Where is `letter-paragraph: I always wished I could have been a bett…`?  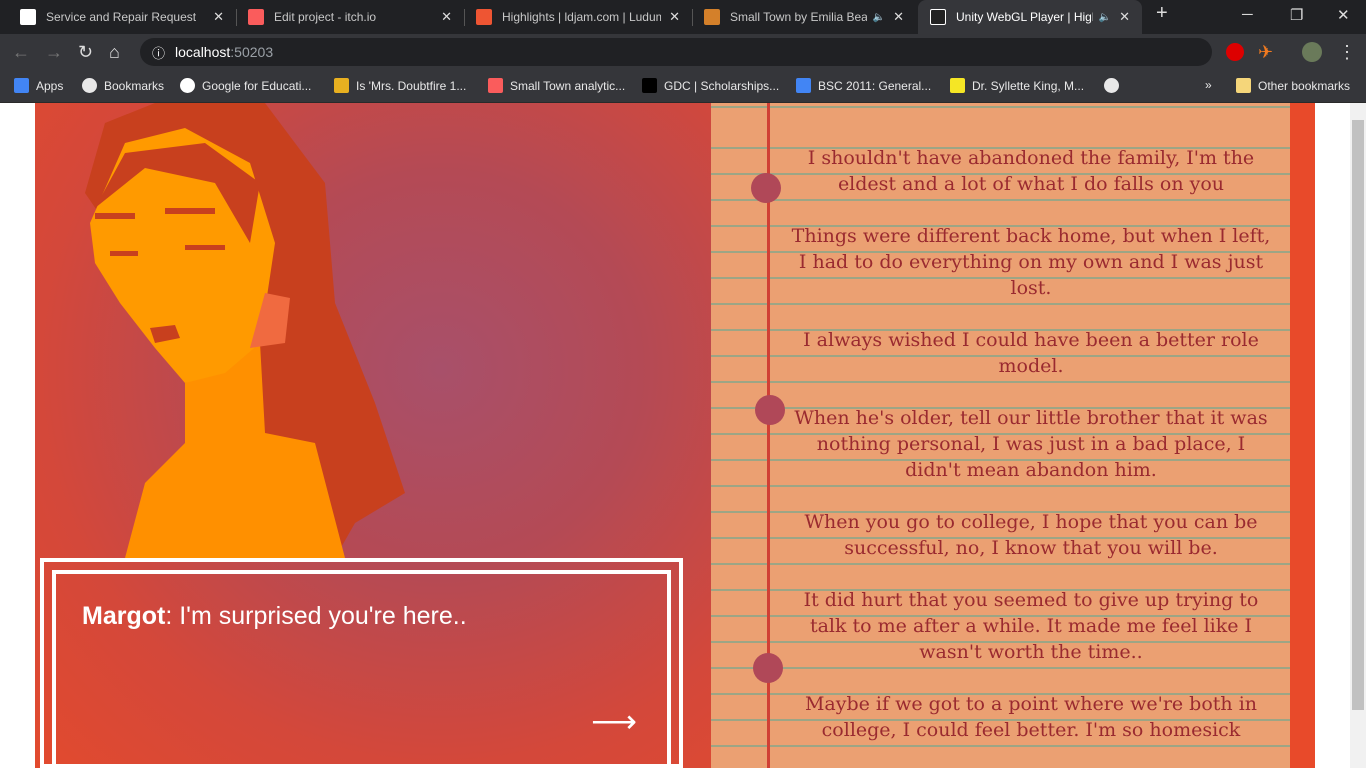
letter-paragraph: I always wished I could have been a bett… is located at coordinates (1031, 353).